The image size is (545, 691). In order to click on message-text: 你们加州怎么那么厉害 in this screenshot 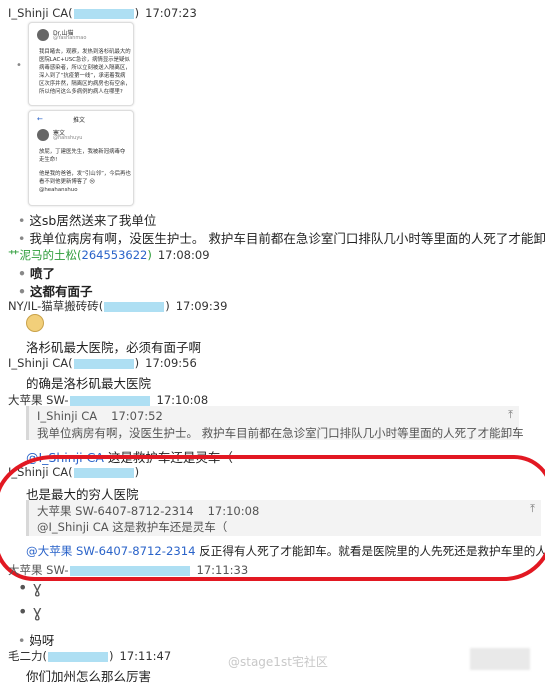, I will do `click(89, 676)`.